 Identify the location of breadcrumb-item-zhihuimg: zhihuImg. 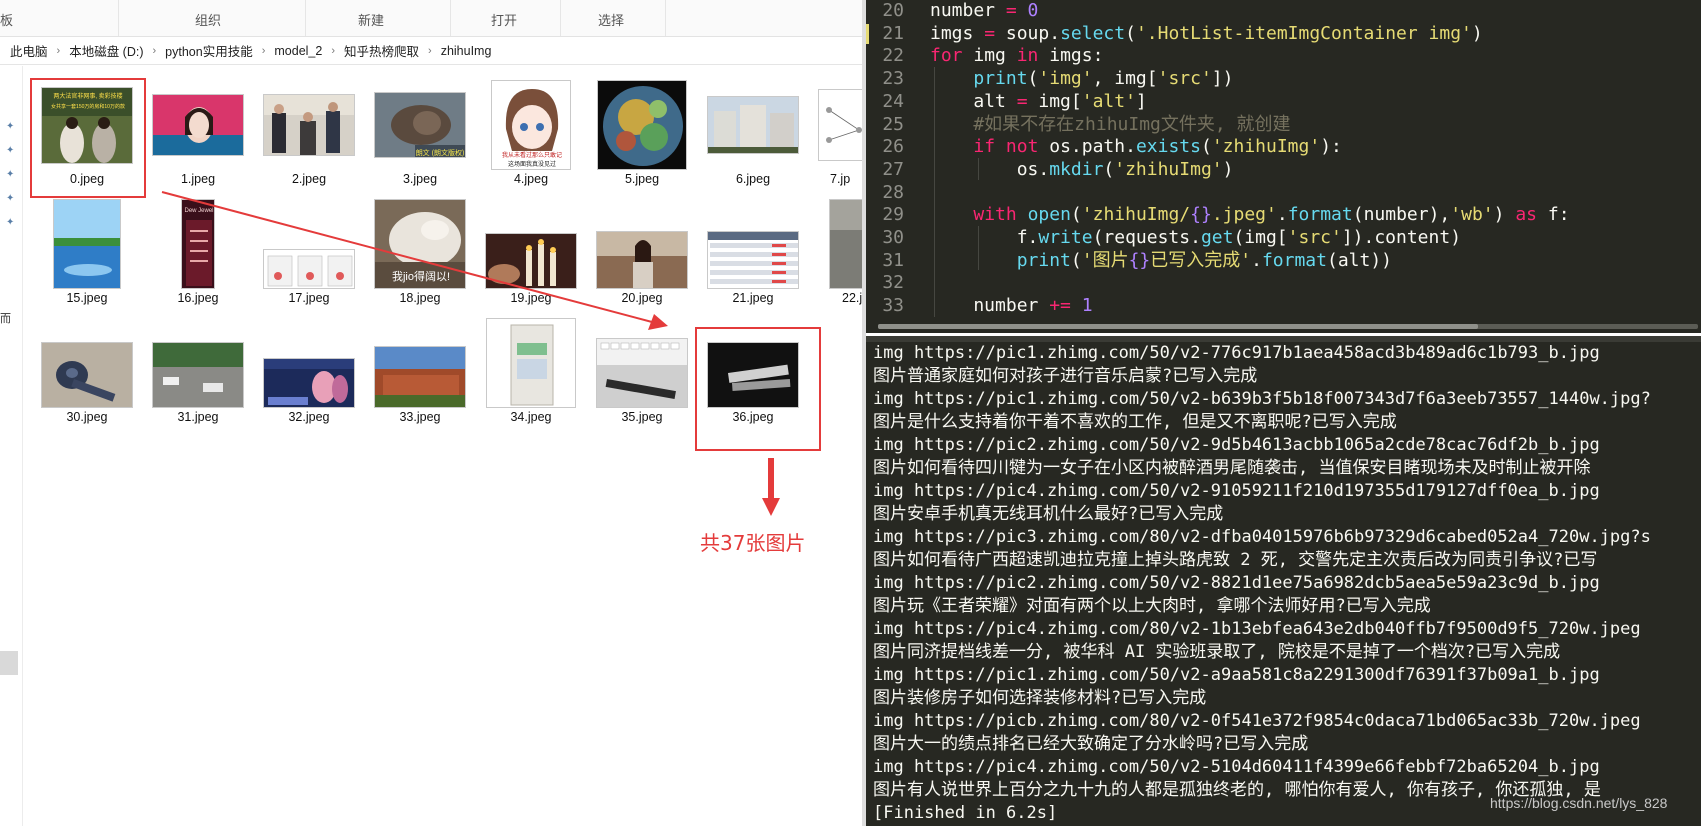
(466, 51).